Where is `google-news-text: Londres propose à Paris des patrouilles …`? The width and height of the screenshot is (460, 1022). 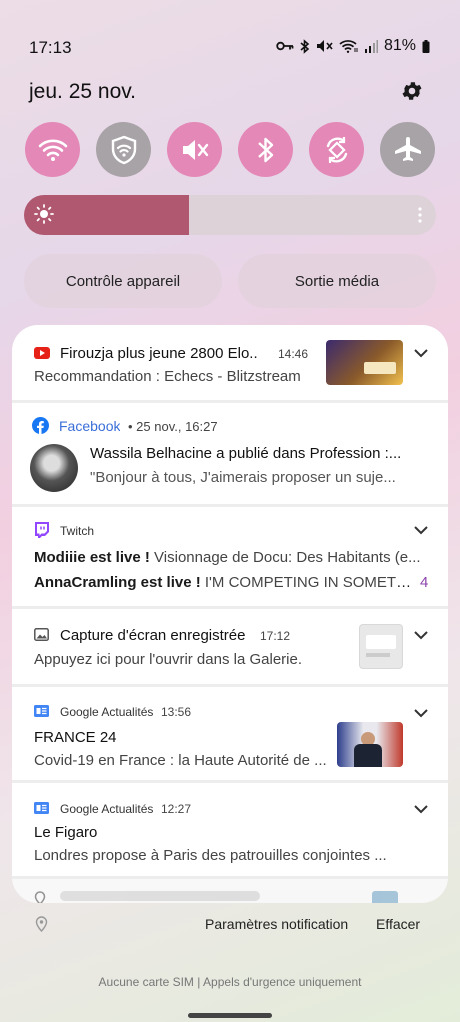 google-news-text: Londres propose à Paris des patrouilles … is located at coordinates (210, 855).